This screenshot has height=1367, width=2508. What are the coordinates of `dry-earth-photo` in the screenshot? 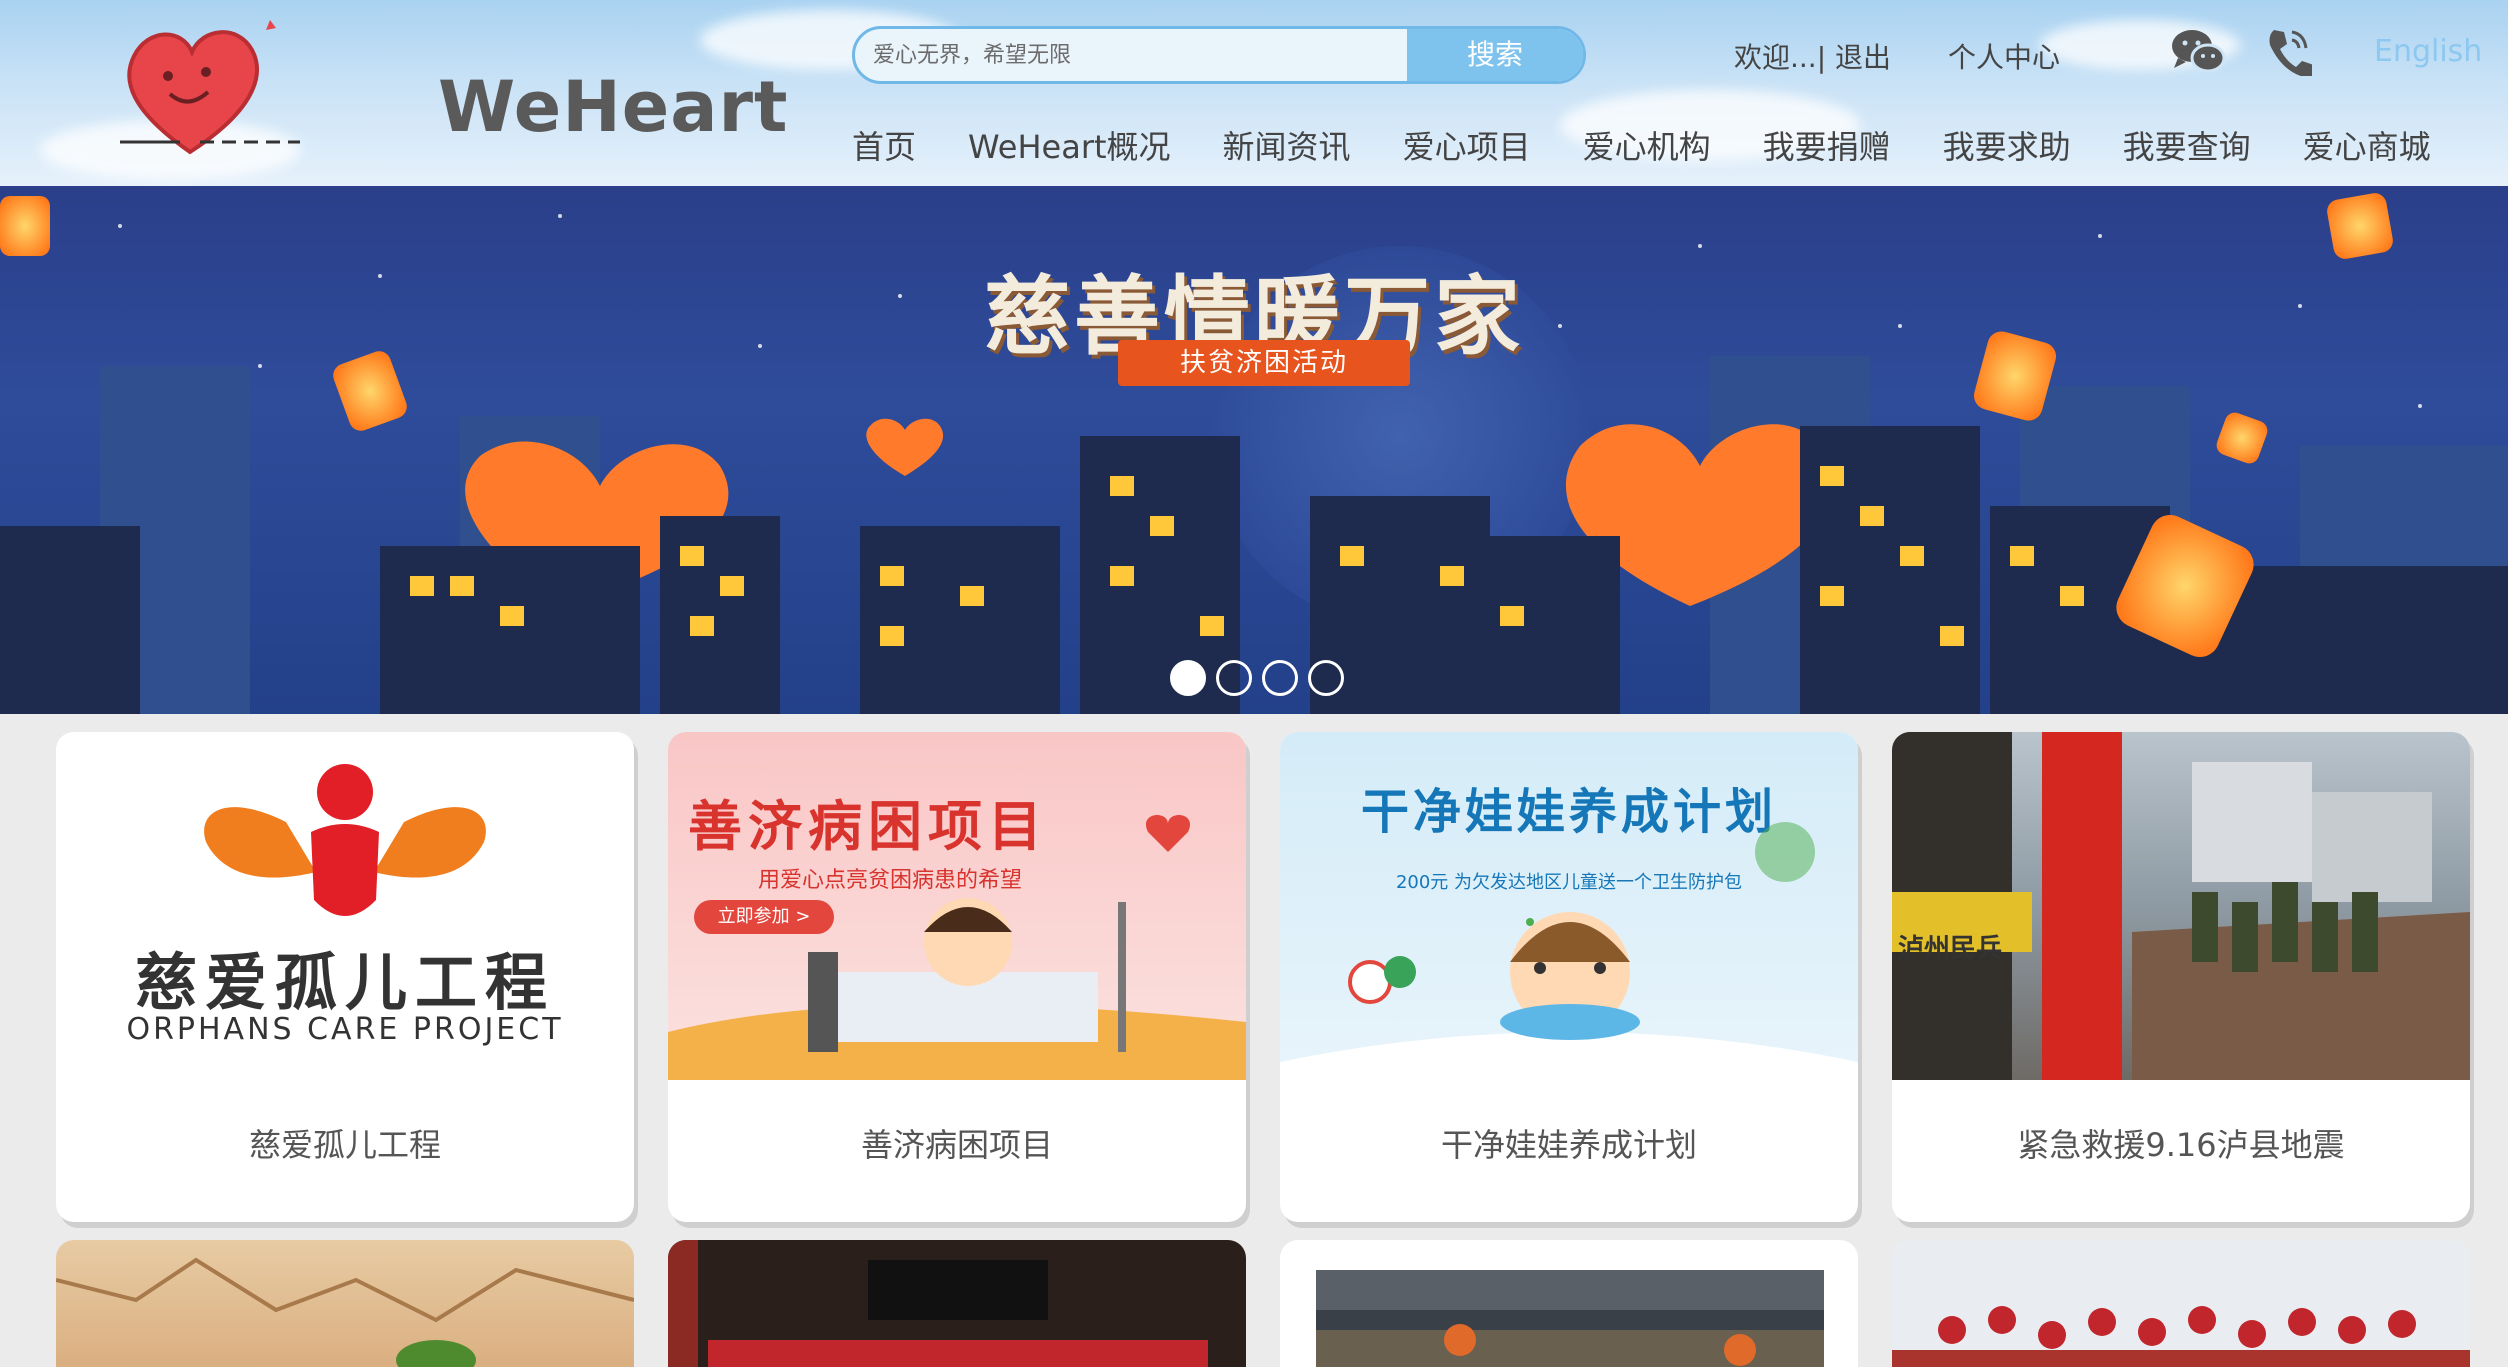 It's located at (345, 1312).